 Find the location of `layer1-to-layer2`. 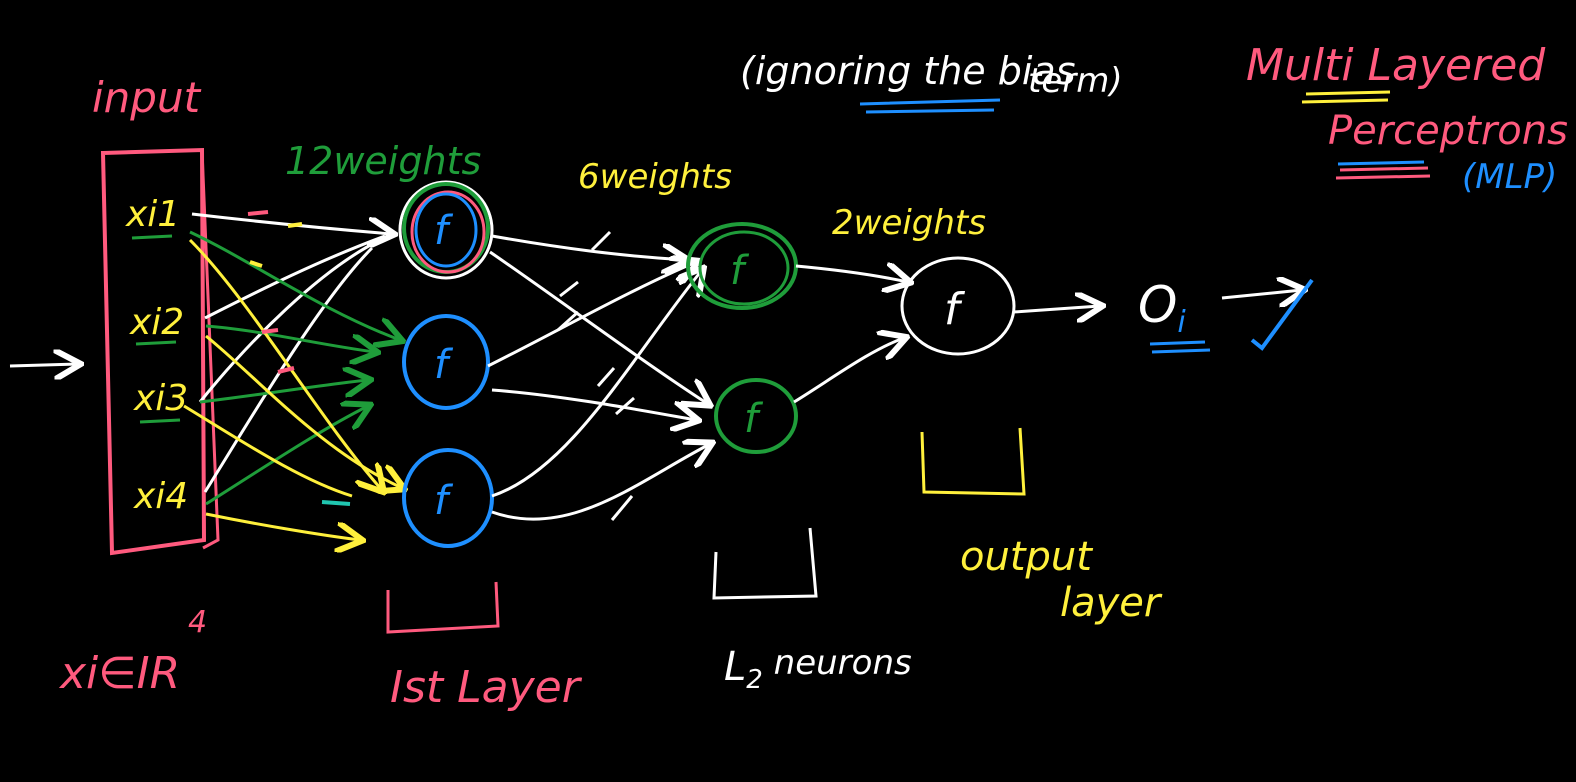

layer1-to-layer2 is located at coordinates (598, 377).